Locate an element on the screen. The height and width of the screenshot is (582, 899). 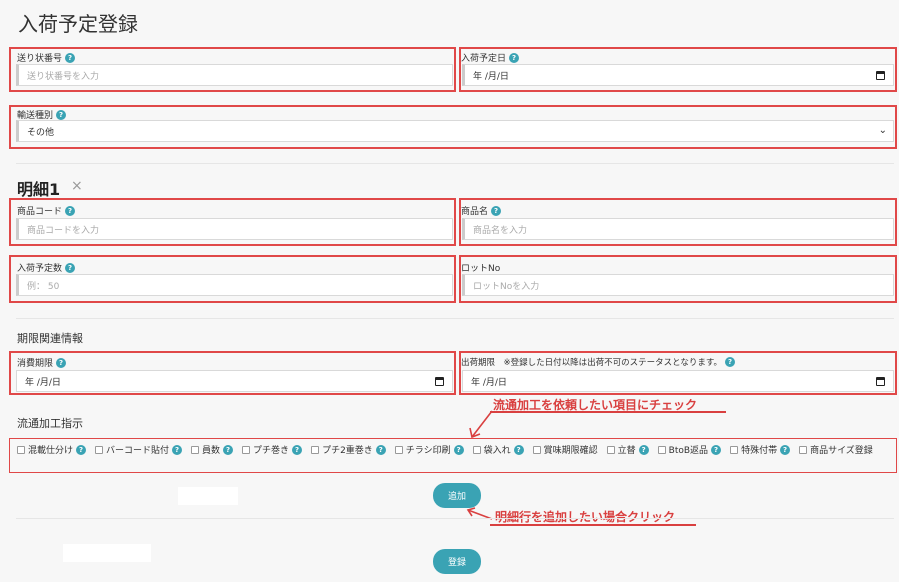
detail-title: 明細1 is located at coordinates (39, 189).